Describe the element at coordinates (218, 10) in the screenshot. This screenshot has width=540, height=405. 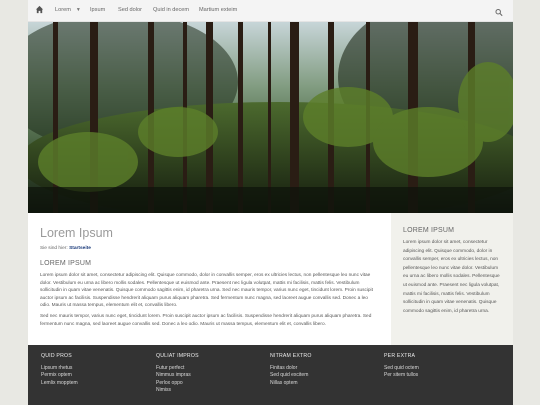
I see `nav-item-martium-exteim: Martium exteim` at that location.